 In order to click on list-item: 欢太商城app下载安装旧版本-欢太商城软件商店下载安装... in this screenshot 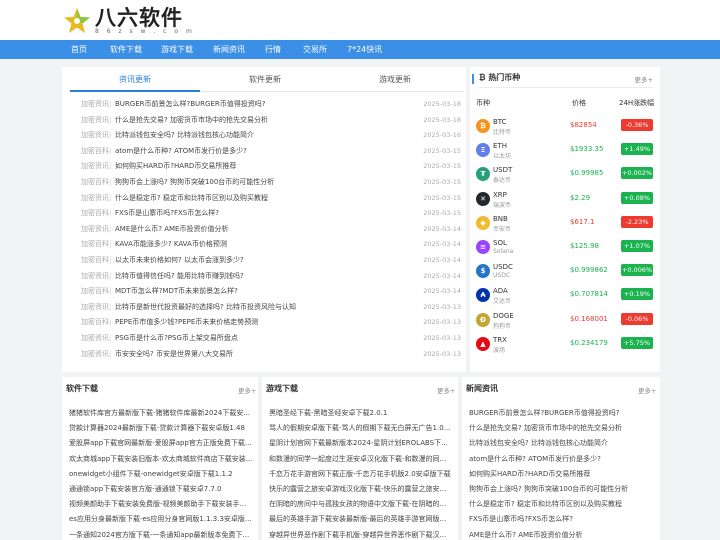, I will do `click(160, 459)`.